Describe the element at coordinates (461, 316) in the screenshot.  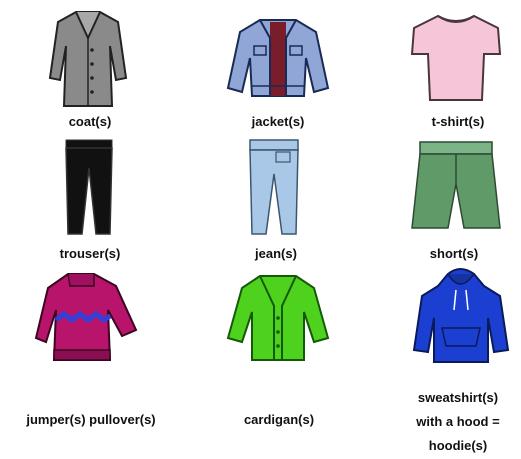
I see `hoodie-icon` at that location.